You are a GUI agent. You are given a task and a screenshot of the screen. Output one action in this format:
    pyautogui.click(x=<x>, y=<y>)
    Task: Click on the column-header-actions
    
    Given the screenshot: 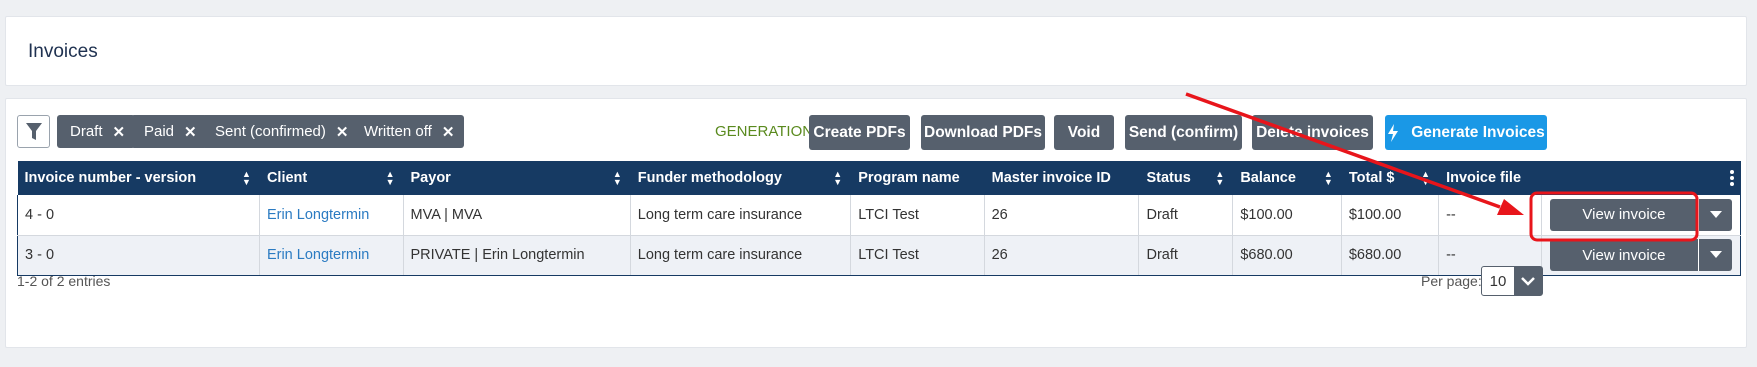 What is the action you would take?
    pyautogui.click(x=1641, y=178)
    